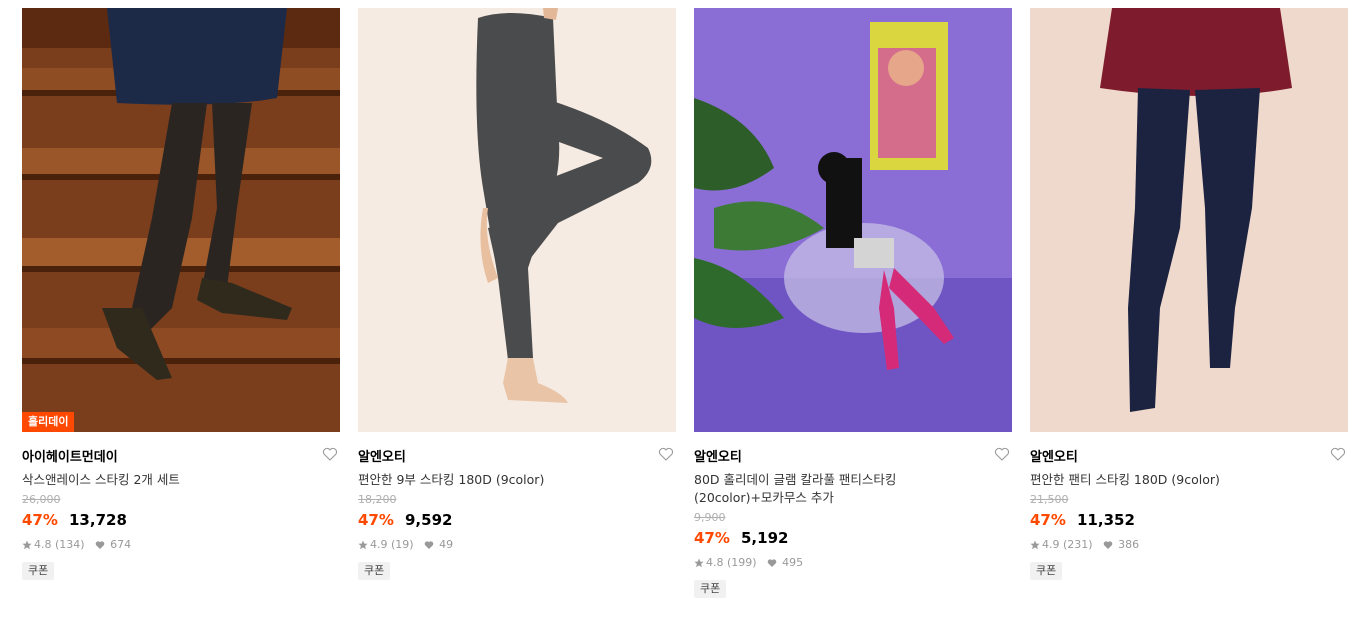  I want to click on brand-name: 아이헤이트먼데이, so click(70, 457).